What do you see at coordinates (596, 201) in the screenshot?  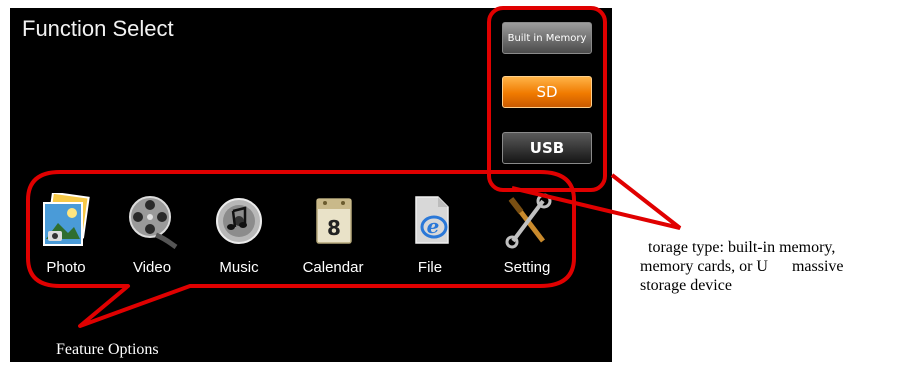 I see `storage-callout-pointer` at bounding box center [596, 201].